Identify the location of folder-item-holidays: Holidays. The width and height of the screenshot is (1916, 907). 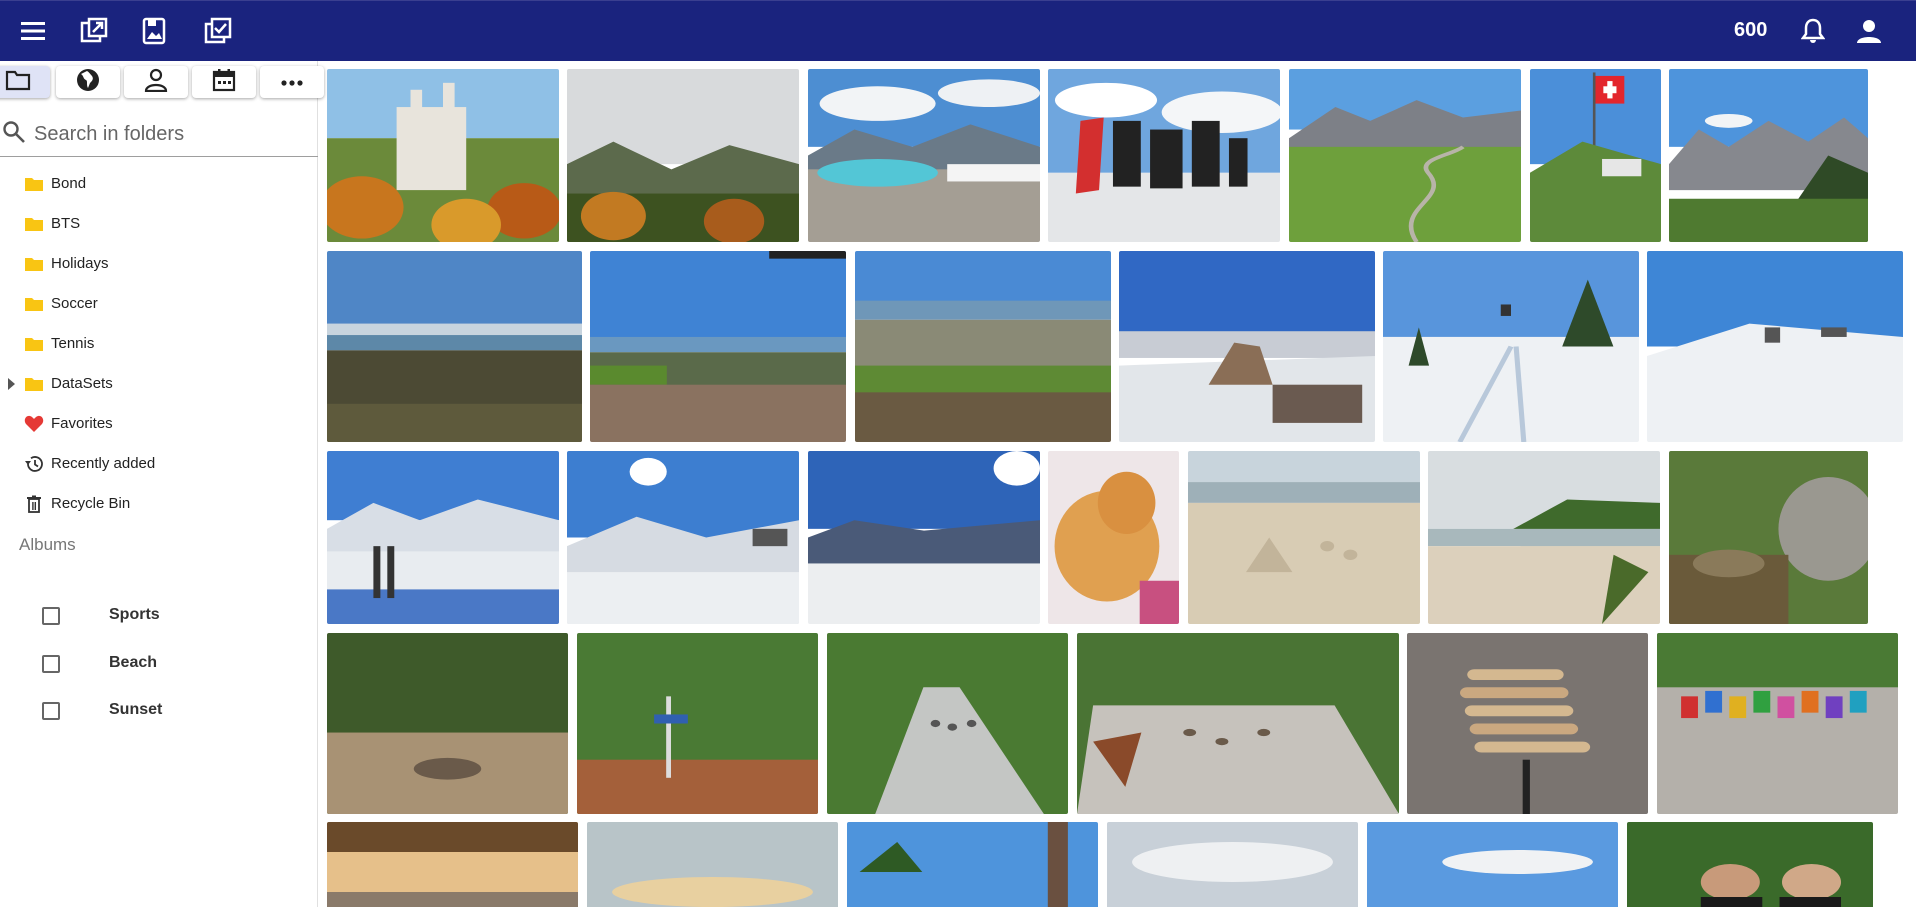
(159, 264).